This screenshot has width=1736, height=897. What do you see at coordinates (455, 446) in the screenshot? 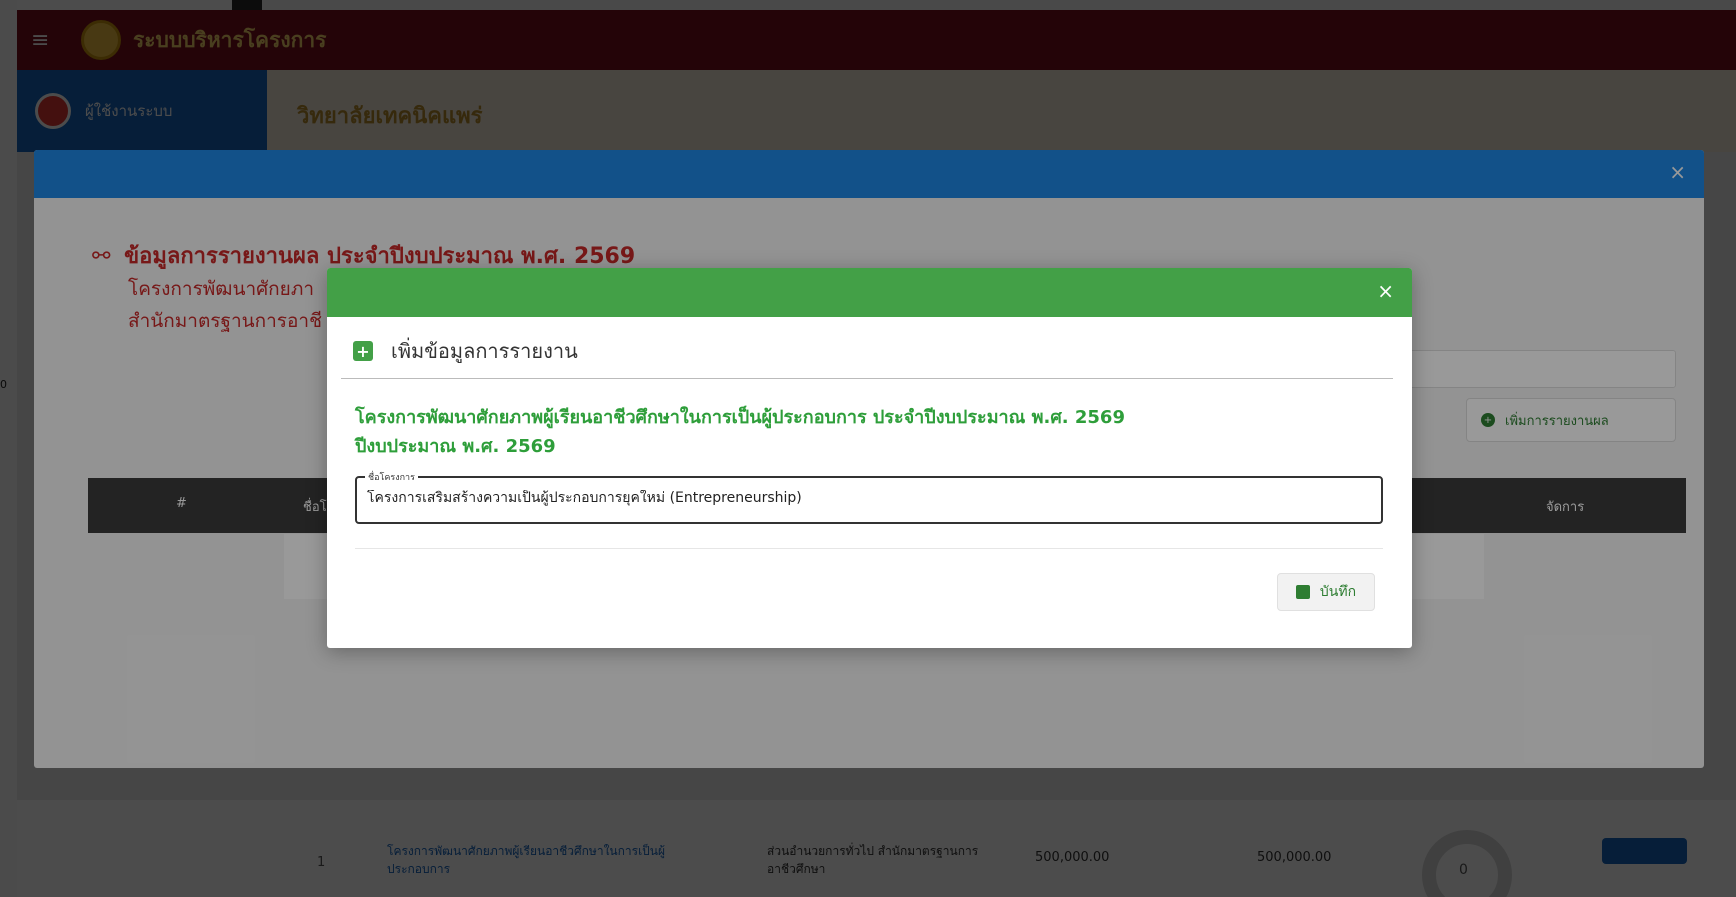
I see `budget-year: ปีงบประมาณ พ.ศ. 2569` at bounding box center [455, 446].